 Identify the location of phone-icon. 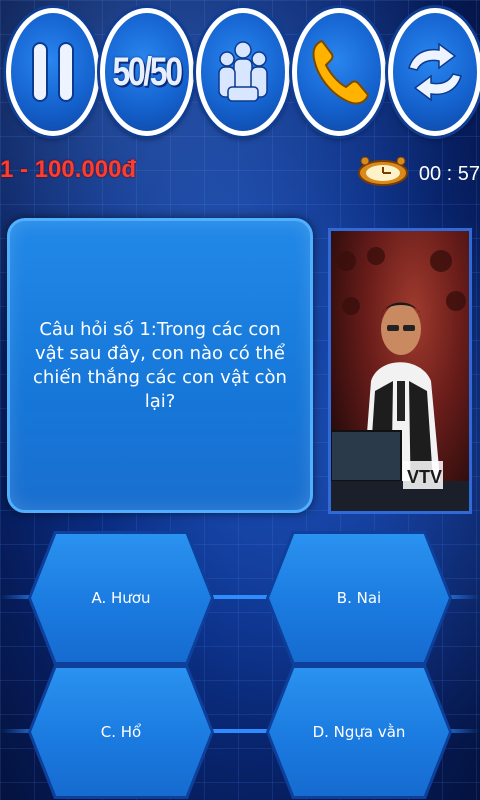
(339, 72).